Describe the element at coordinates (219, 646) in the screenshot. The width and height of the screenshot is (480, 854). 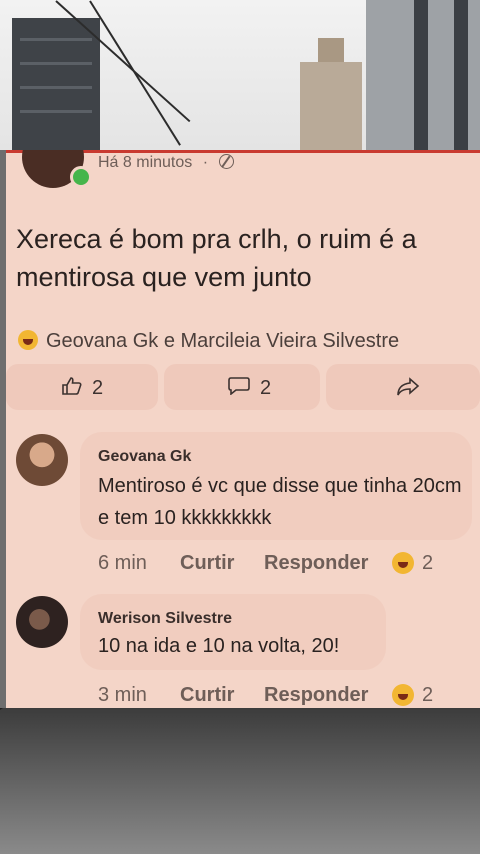
I see `comment-text: 10 na ida e 10 na volta, 20!` at that location.